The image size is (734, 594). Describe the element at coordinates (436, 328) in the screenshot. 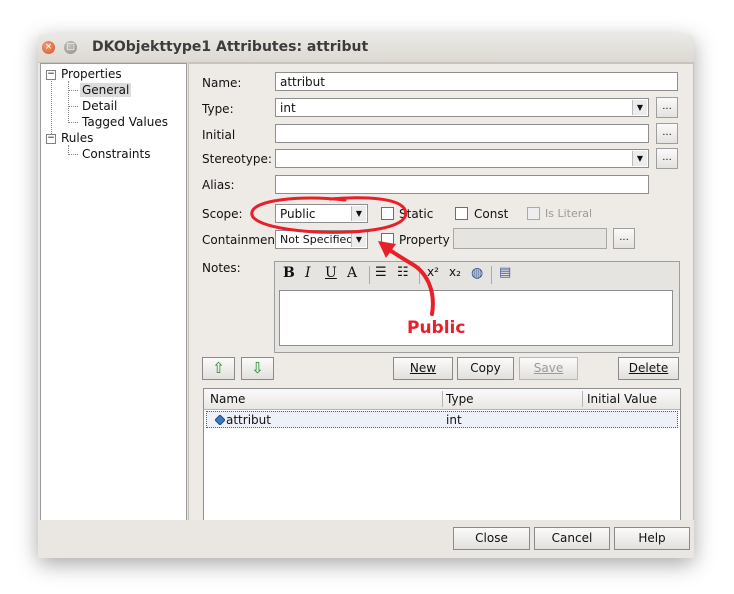

I see `annotation-label: Public` at that location.